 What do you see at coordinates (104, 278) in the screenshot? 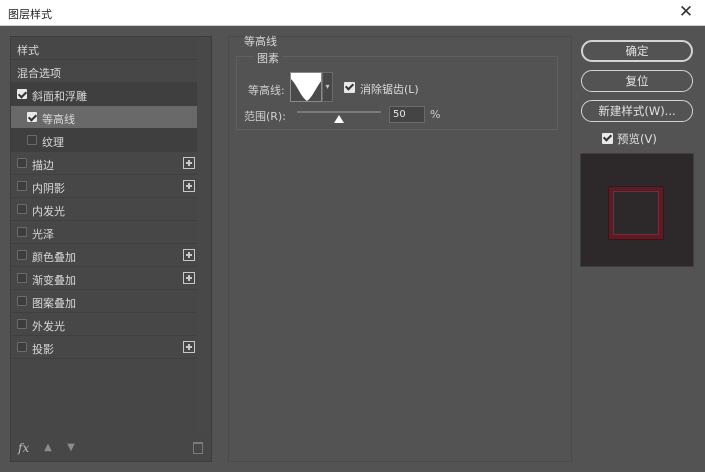
I see `gradient-overlay-item: 渐变叠加` at bounding box center [104, 278].